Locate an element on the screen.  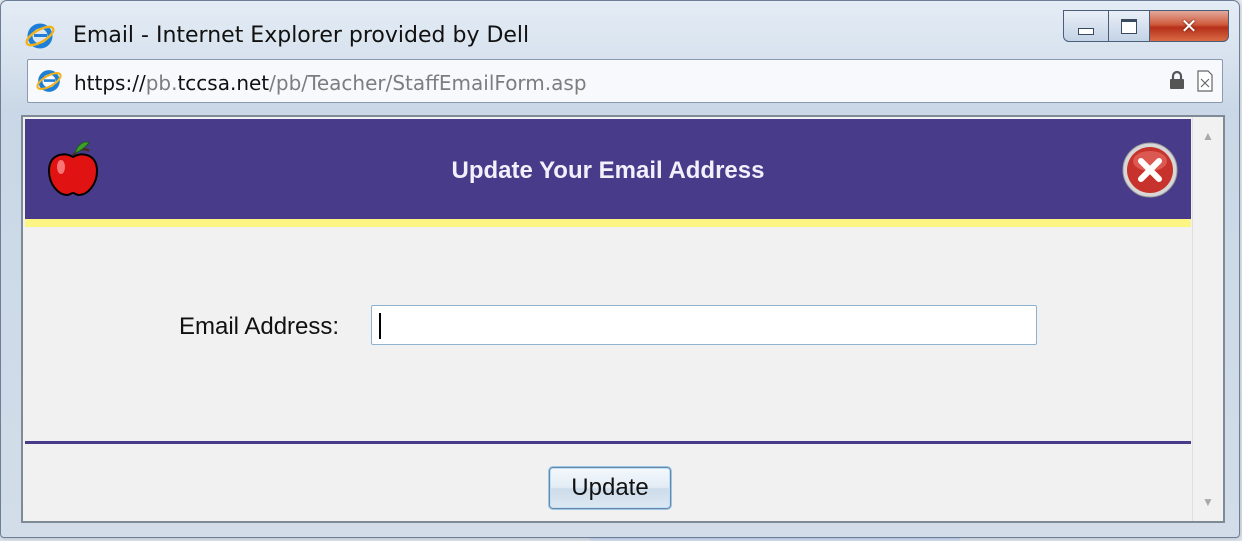
url-host: tccsa.net is located at coordinates (223, 83).